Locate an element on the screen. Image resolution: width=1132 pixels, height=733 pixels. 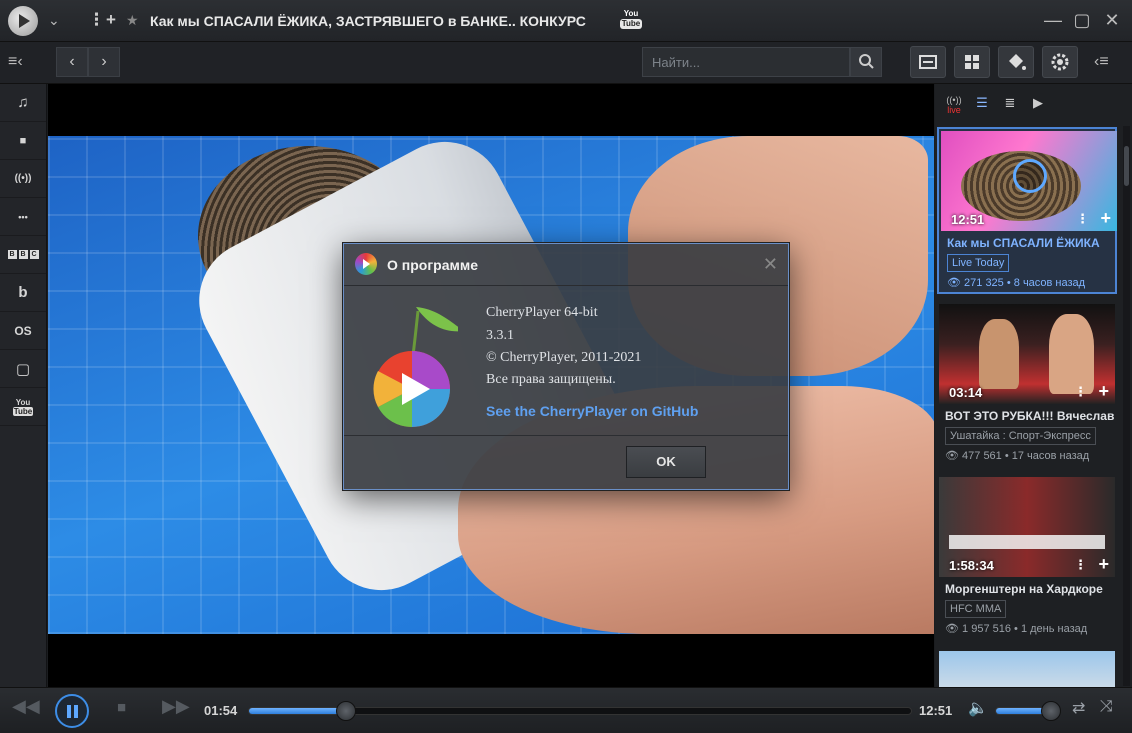
upload-age: 1 день назад is located at coordinates (1054, 629).